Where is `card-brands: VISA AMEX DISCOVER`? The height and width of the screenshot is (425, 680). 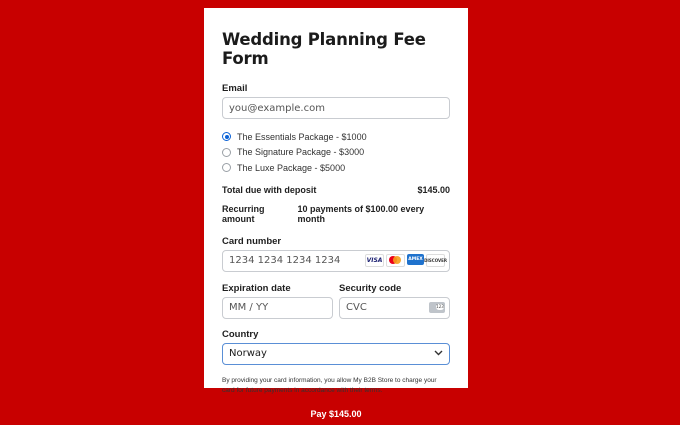
card-brands: VISA AMEX DISCOVER is located at coordinates (406, 260).